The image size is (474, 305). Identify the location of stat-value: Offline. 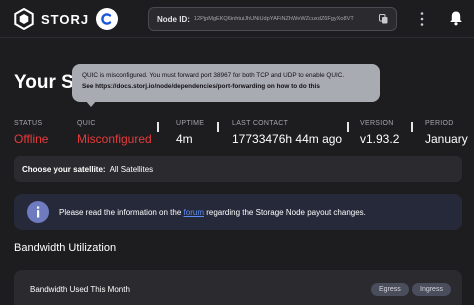
(31, 139).